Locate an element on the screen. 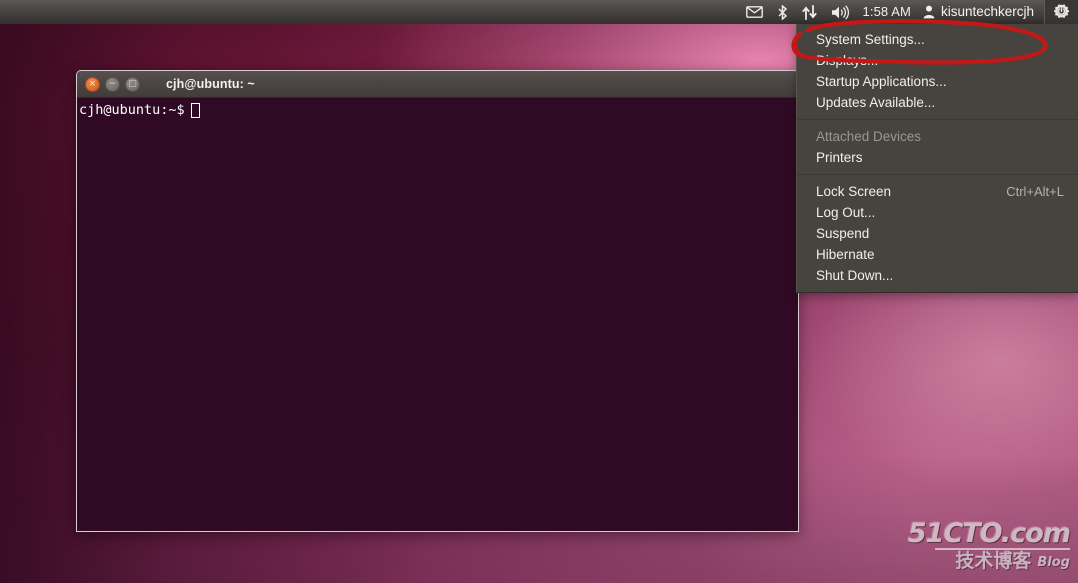  network-icon is located at coordinates (809, 12).